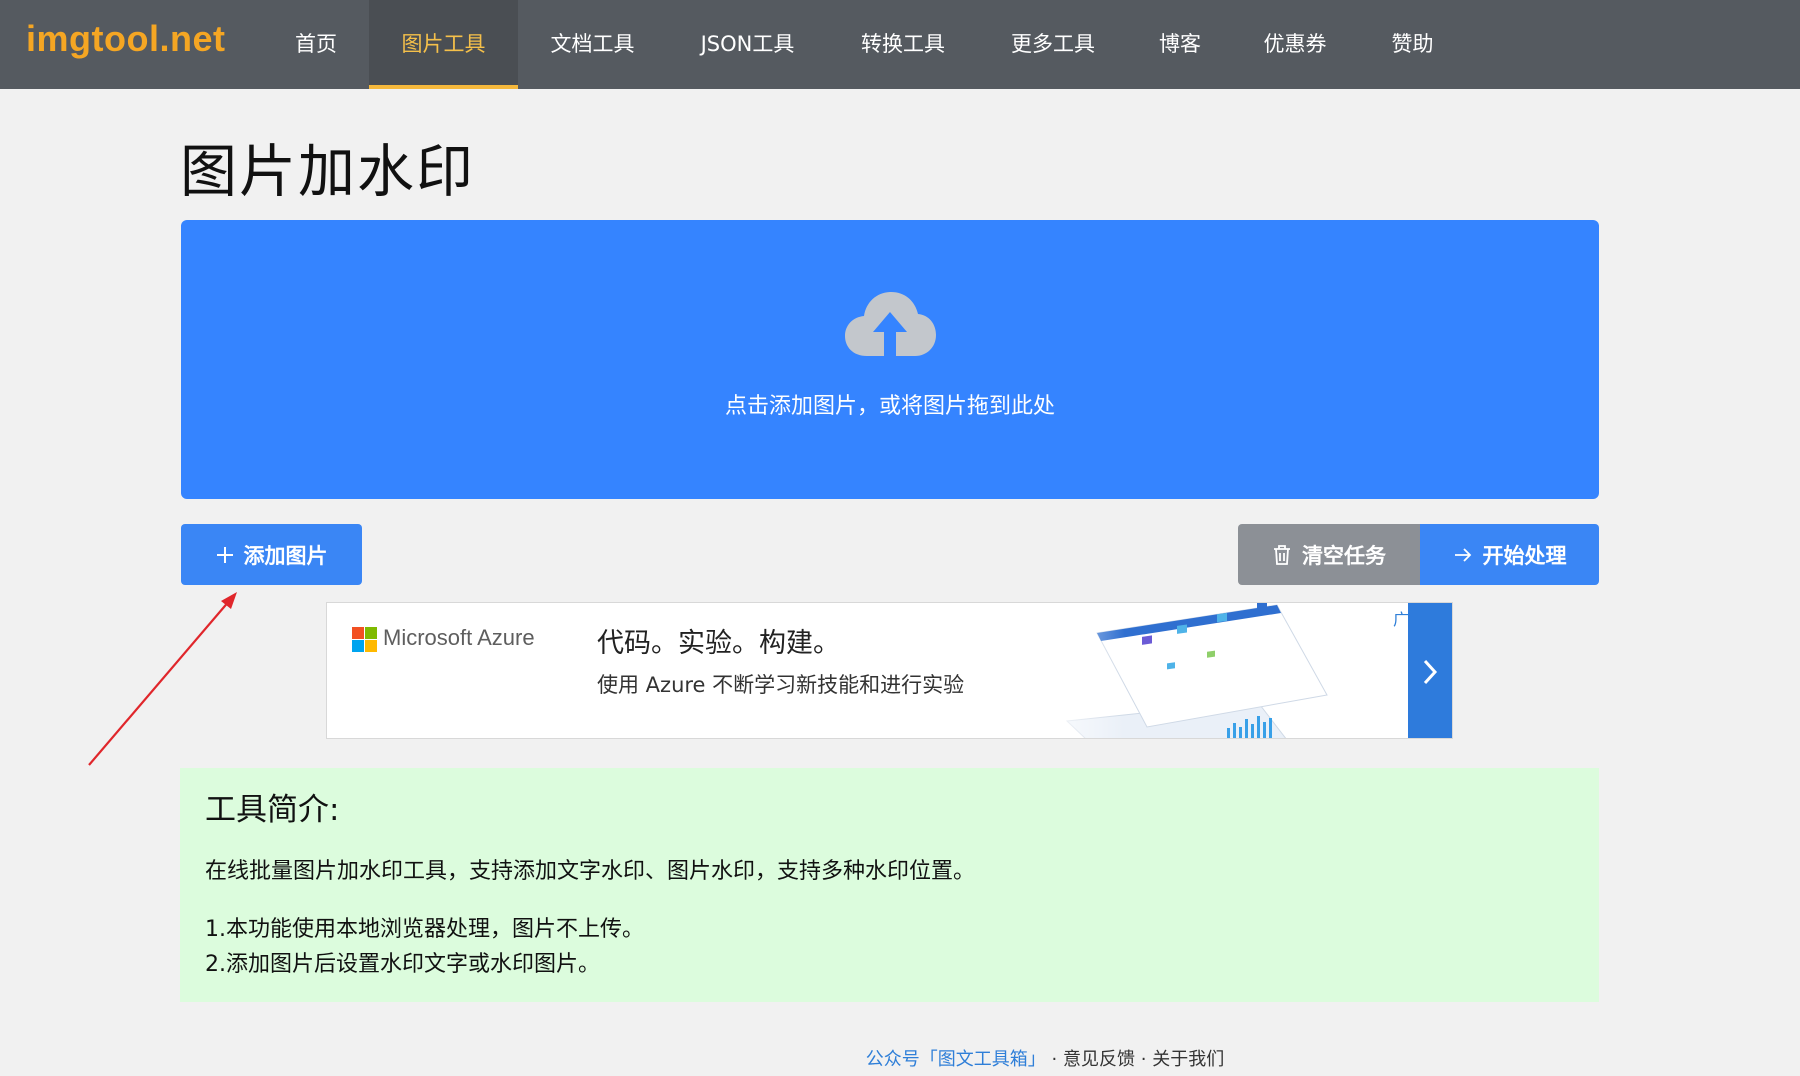  What do you see at coordinates (364, 639) in the screenshot?
I see `microsoft-logo-icon` at bounding box center [364, 639].